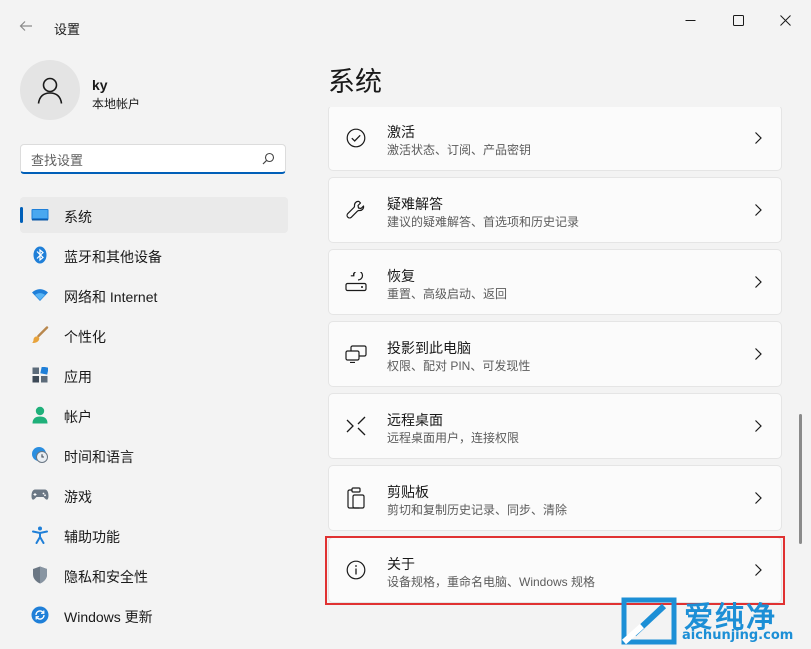  Describe the element at coordinates (40, 215) in the screenshot. I see `system-icon` at that location.